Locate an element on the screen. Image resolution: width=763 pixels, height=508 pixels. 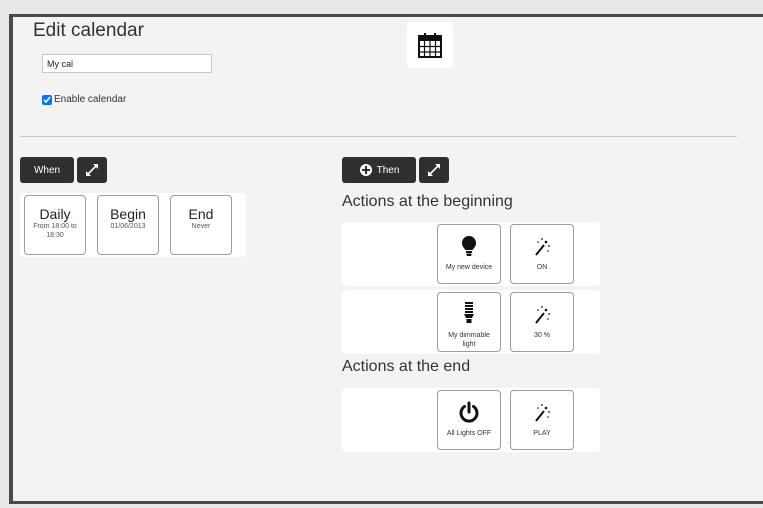
action-row: My new device ON is located at coordinates (471, 254).